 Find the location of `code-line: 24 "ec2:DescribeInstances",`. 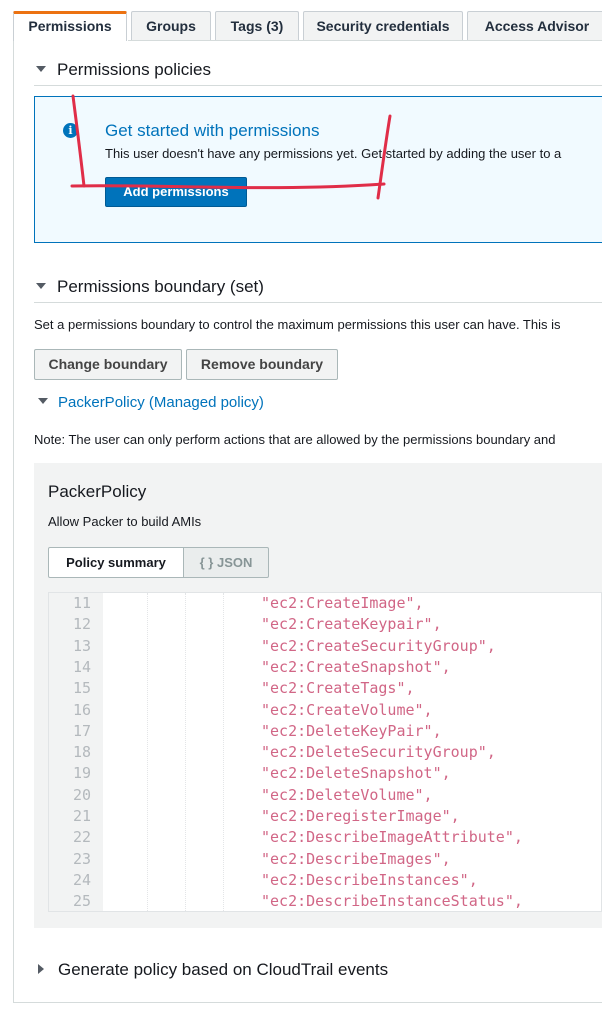

code-line: 24 "ec2:DescribeInstances", is located at coordinates (325, 880).